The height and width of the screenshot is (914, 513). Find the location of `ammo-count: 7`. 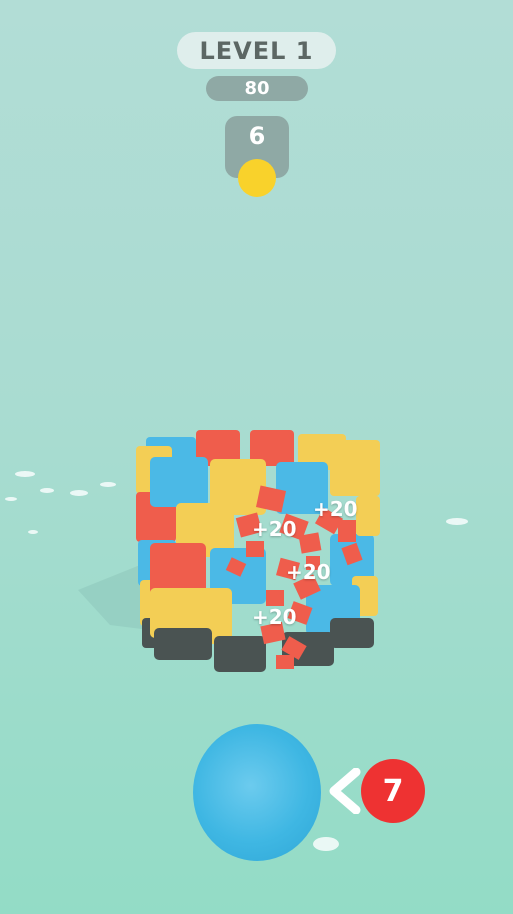

ammo-count: 7 is located at coordinates (393, 791).